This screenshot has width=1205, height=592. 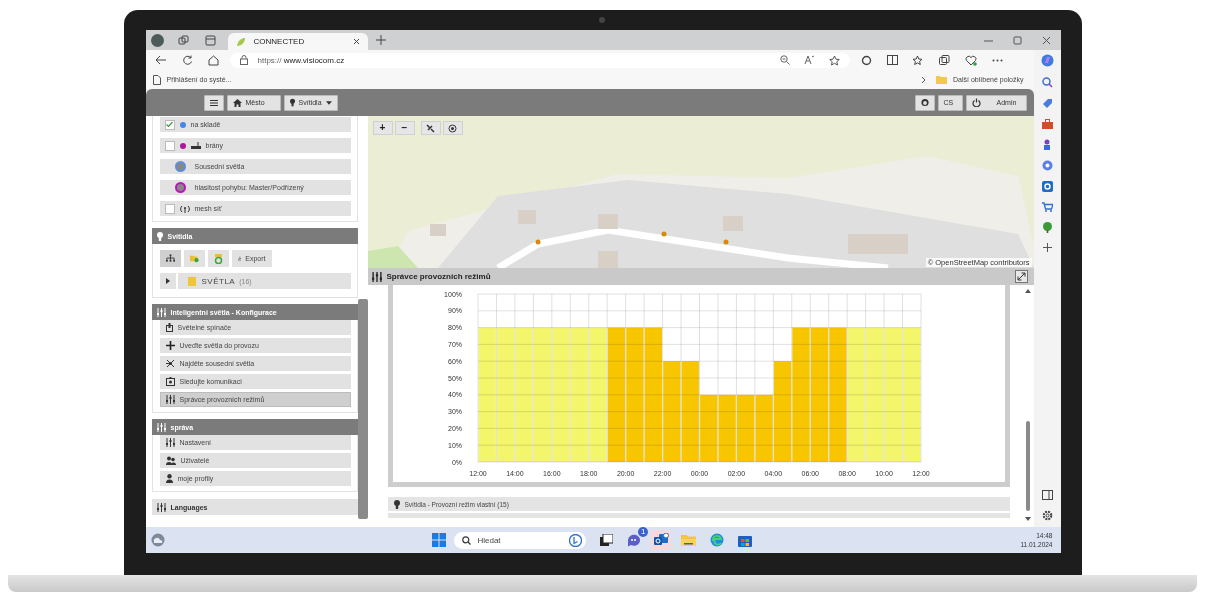 I want to click on heart-icon, so click(x=970, y=60).